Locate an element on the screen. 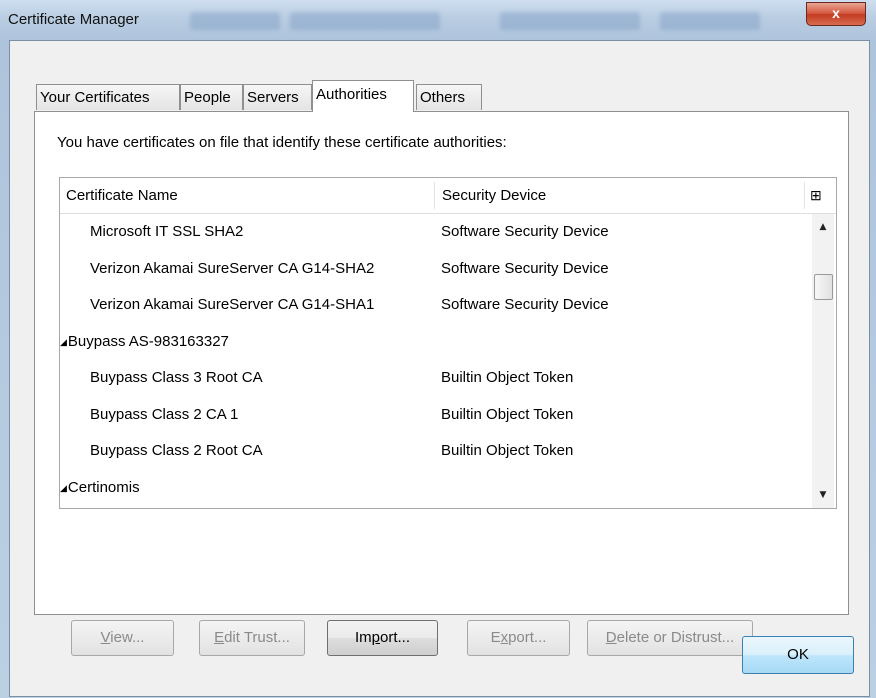 The width and height of the screenshot is (876, 698). column-header-certificate-name: Certificate Name is located at coordinates (122, 195).